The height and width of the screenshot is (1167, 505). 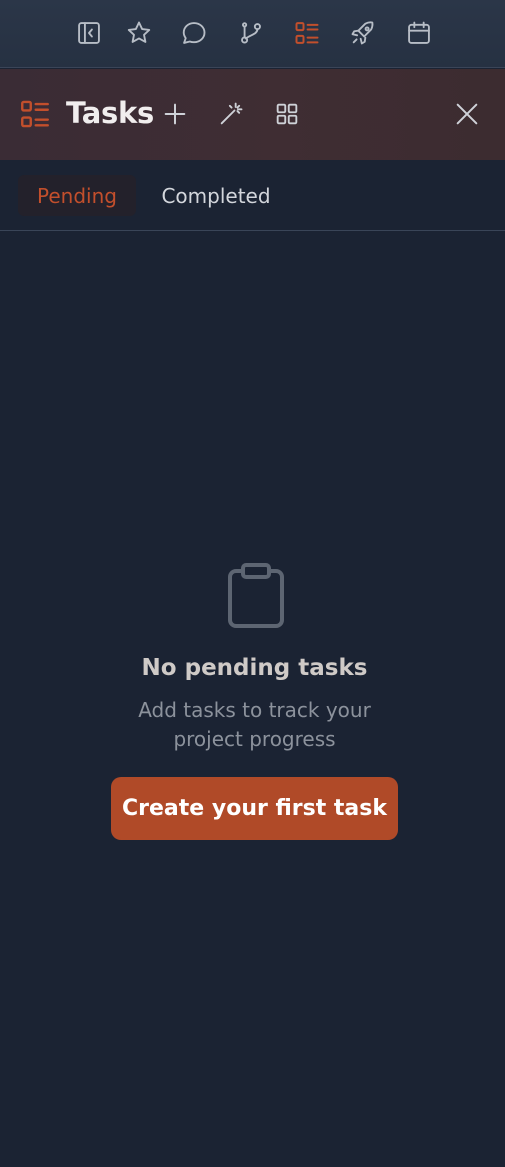 I want to click on empty-state-description: Add tasks to track your project progress, so click(x=254, y=724).